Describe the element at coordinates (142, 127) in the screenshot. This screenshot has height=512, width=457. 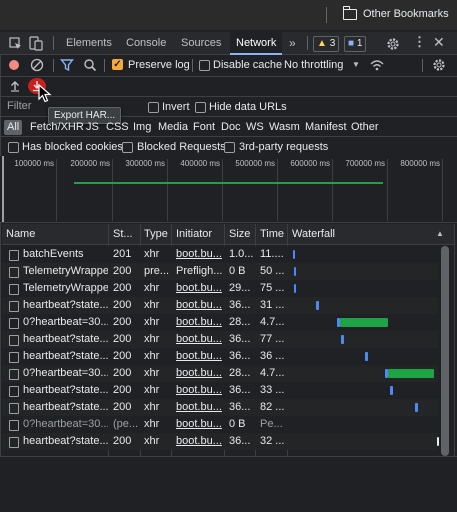
I see `filter-img: Img` at that location.